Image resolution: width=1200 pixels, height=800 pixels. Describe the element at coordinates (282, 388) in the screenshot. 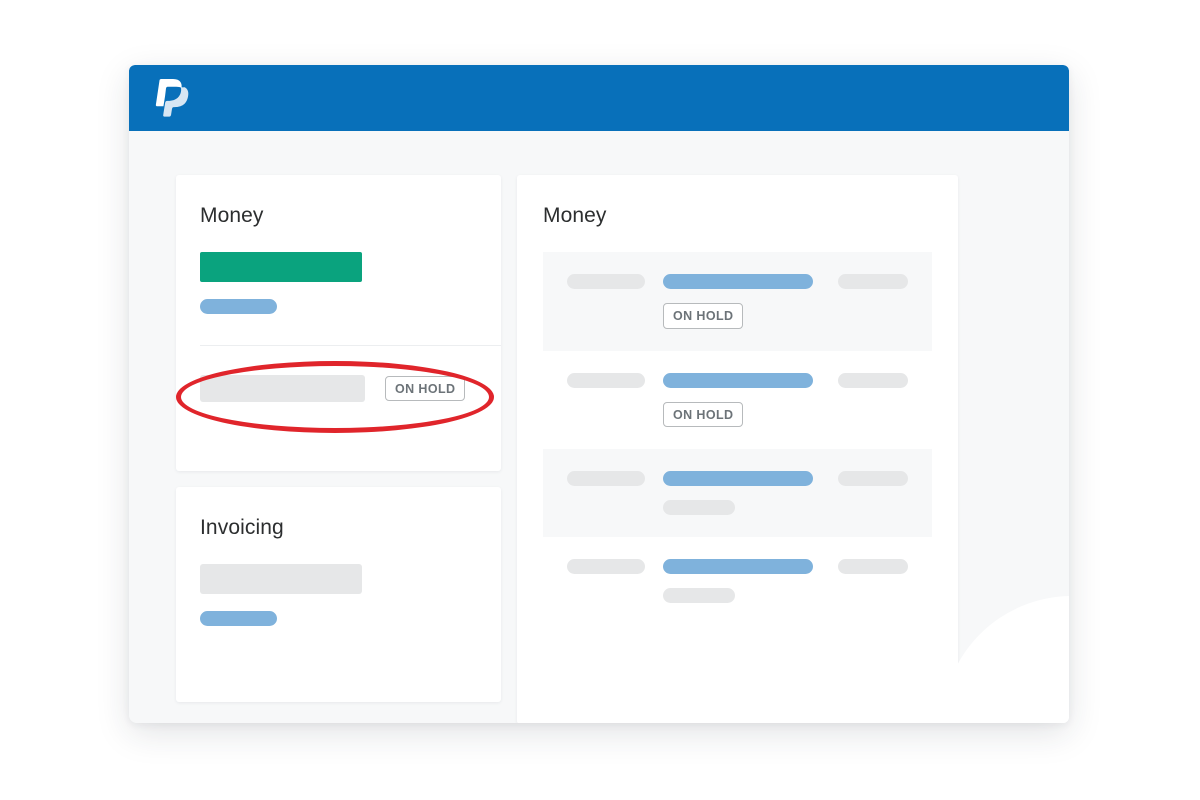

I see `on-hold-amount-placeholder` at that location.